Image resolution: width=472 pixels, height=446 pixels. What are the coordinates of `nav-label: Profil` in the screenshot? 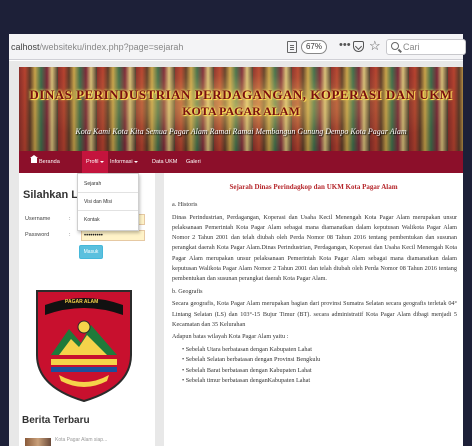 It's located at (92, 162).